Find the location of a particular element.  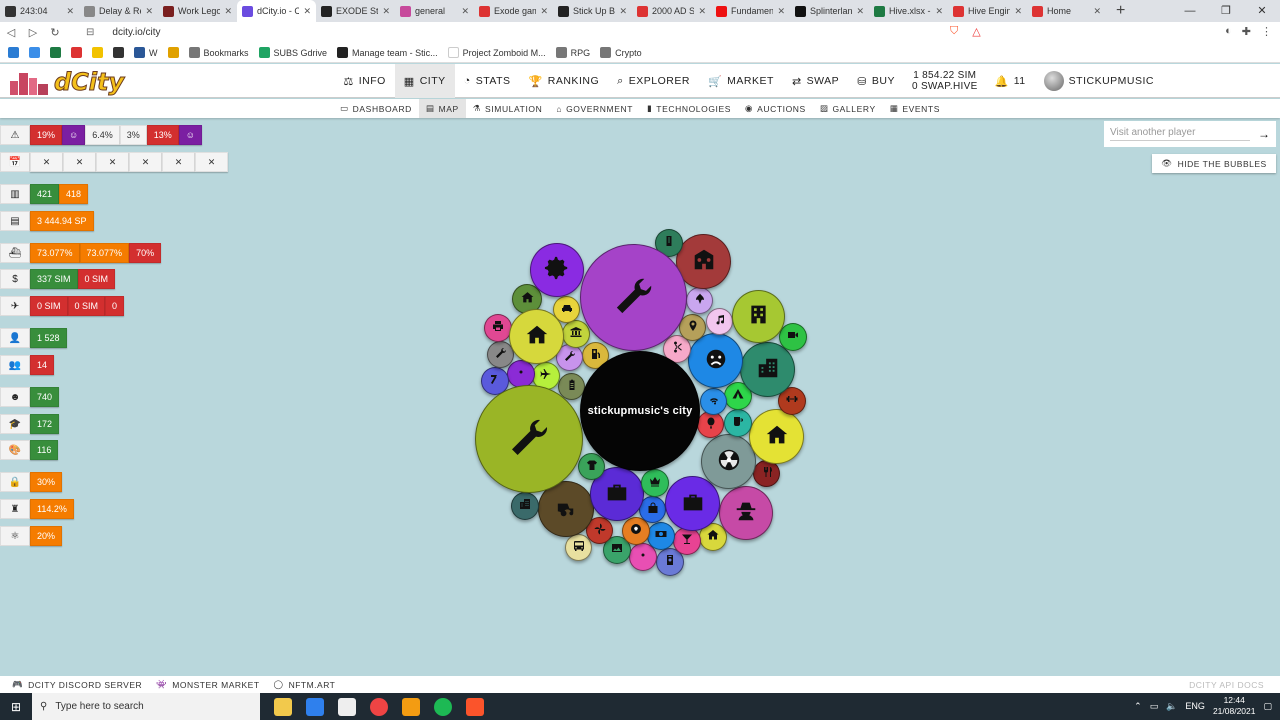

building-bubble-fork is located at coordinates (766, 473).